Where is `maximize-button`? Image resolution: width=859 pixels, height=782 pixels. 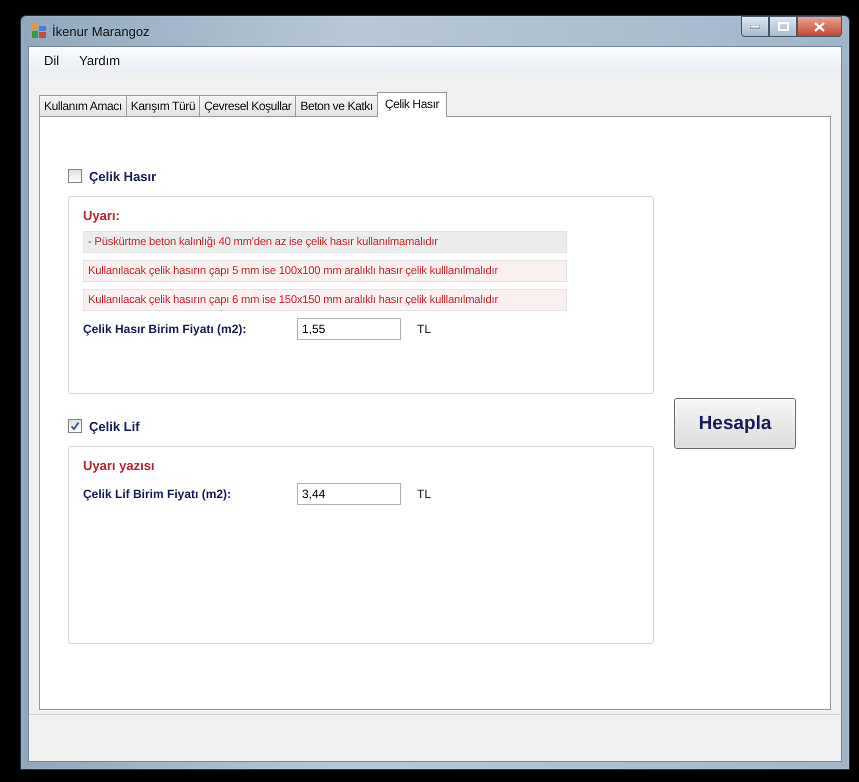 maximize-button is located at coordinates (783, 26).